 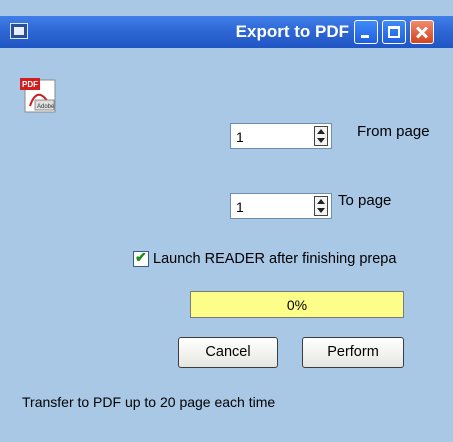 What do you see at coordinates (149, 402) in the screenshot?
I see `info-text: Transfer to PDF up to 20 page each time` at bounding box center [149, 402].